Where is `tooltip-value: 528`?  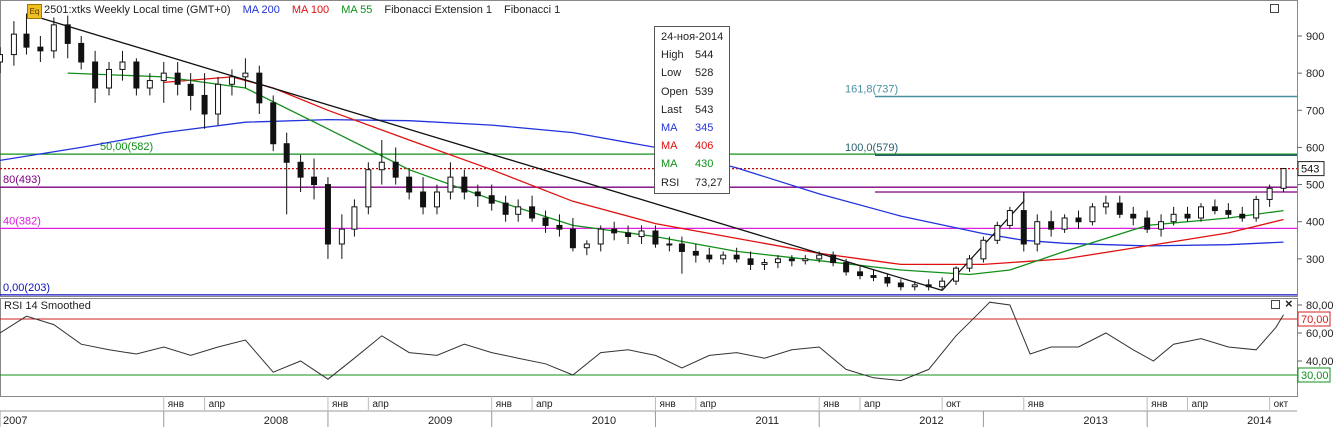
tooltip-value: 528 is located at coordinates (704, 73).